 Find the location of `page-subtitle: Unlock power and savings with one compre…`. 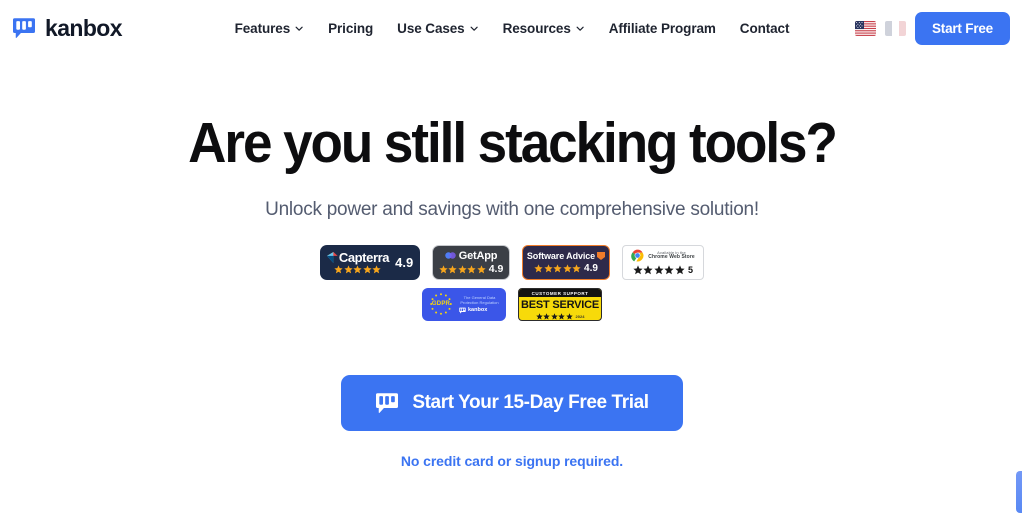

page-subtitle: Unlock power and savings with one compre… is located at coordinates (512, 209).